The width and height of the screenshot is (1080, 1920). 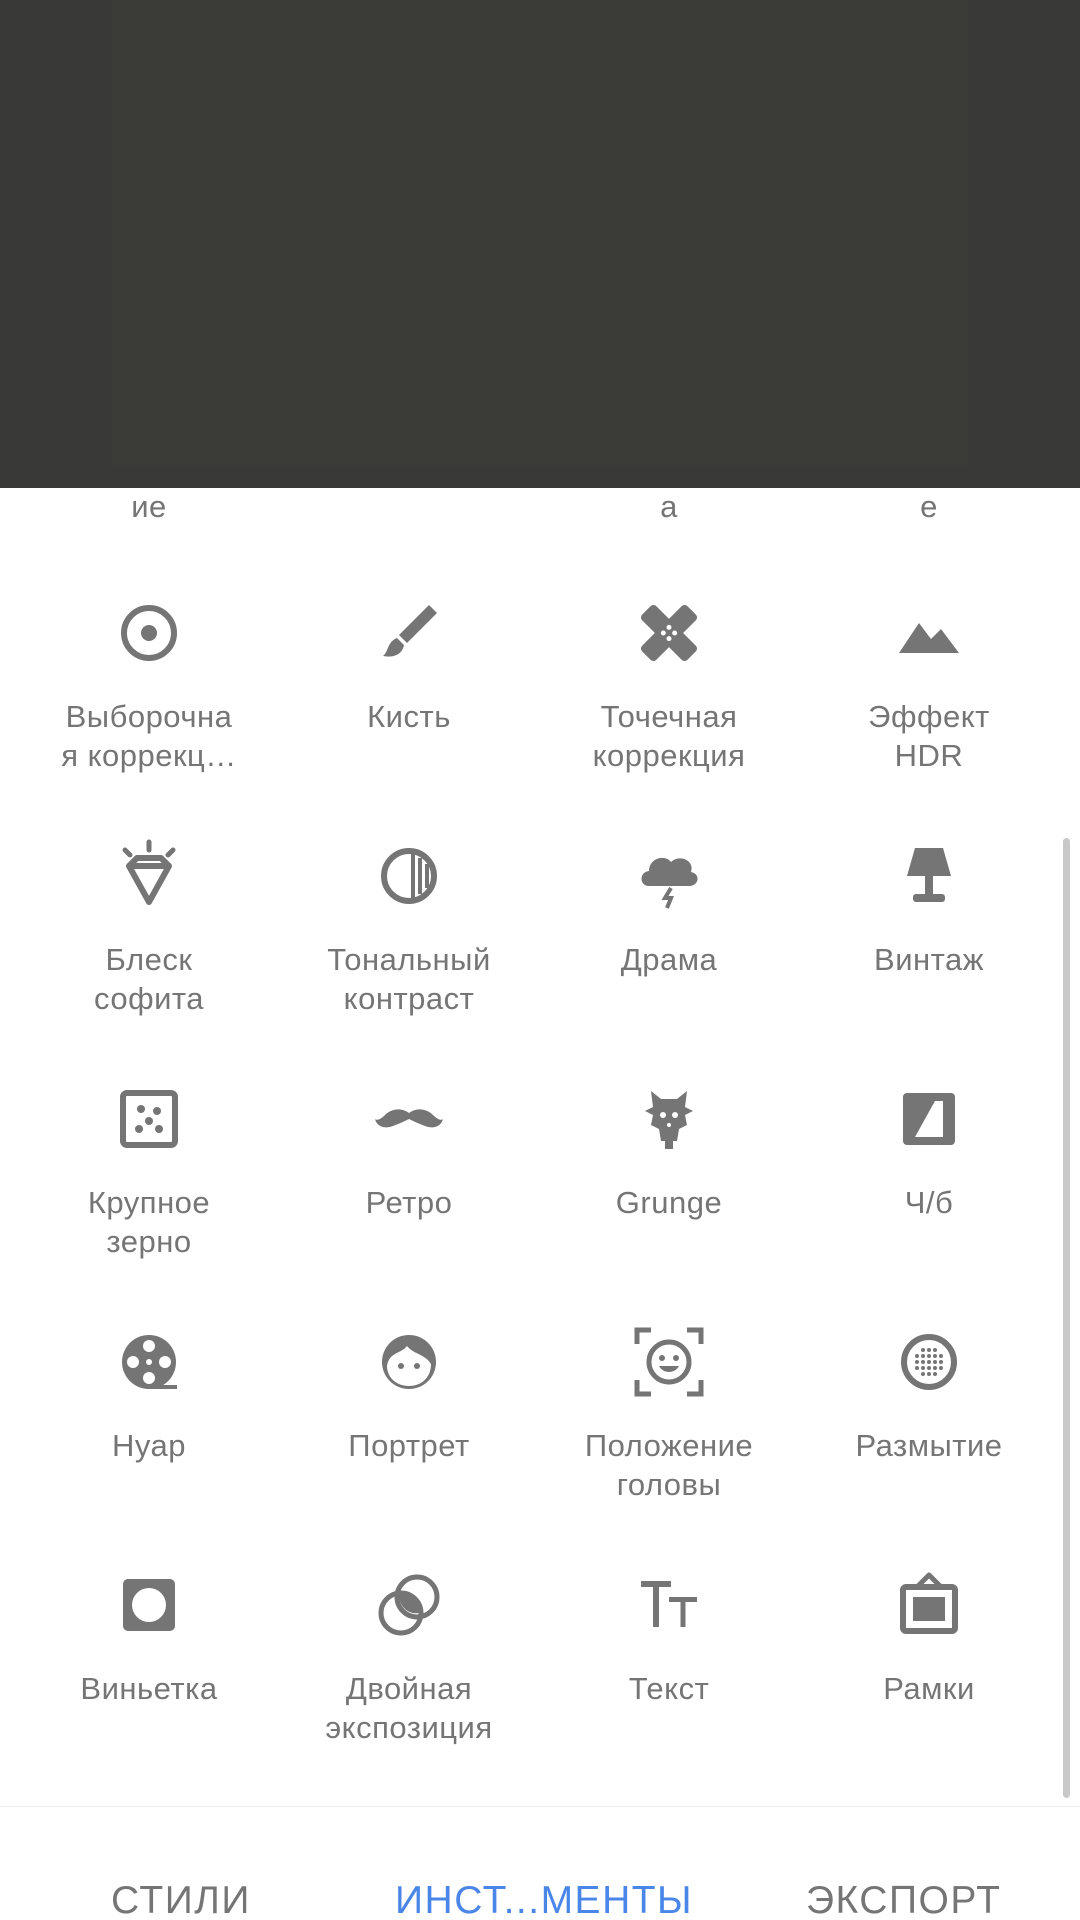 I want to click on portrait-icon, so click(x=409, y=1362).